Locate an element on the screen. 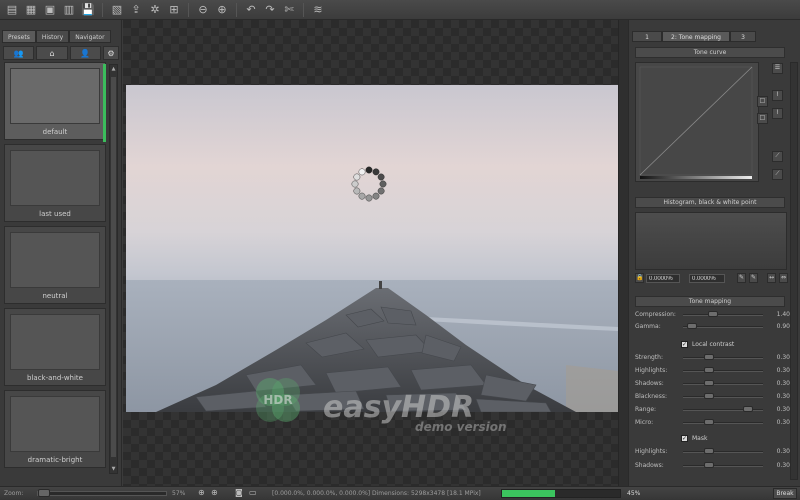 This screenshot has height=500, width=800. histogram-header: Histogram, black & white point is located at coordinates (710, 202).